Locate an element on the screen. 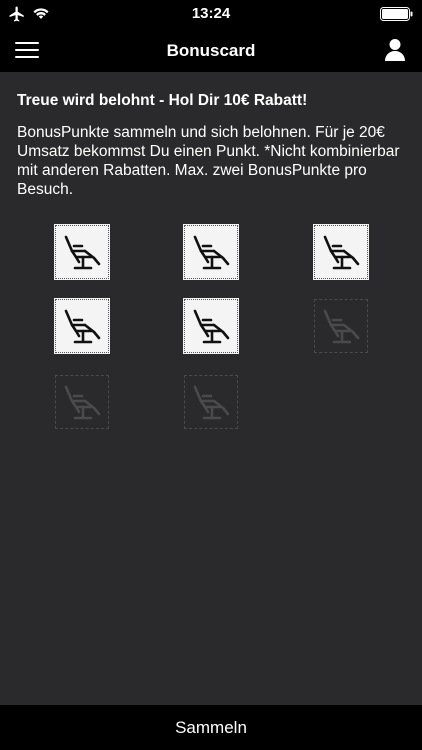 The width and height of the screenshot is (422, 750). status-time: 13:24 is located at coordinates (211, 13).